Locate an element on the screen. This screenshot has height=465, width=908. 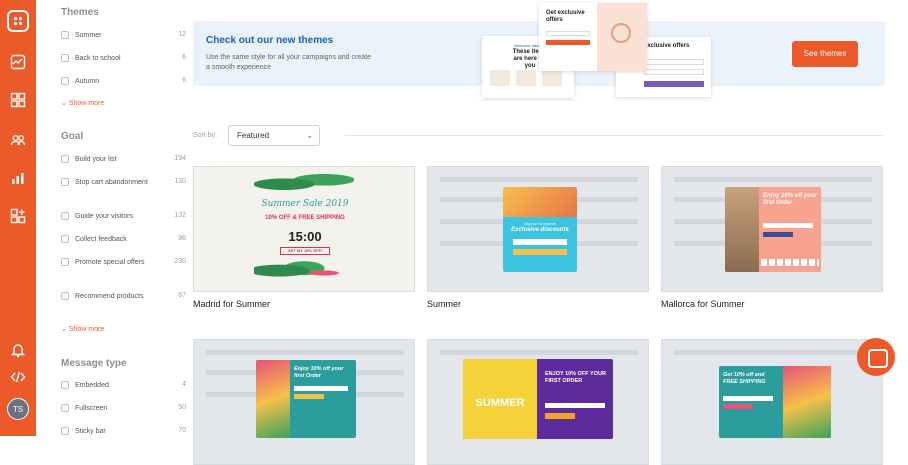
template-cta: GET MY 10% OFF! is located at coordinates (305, 251).